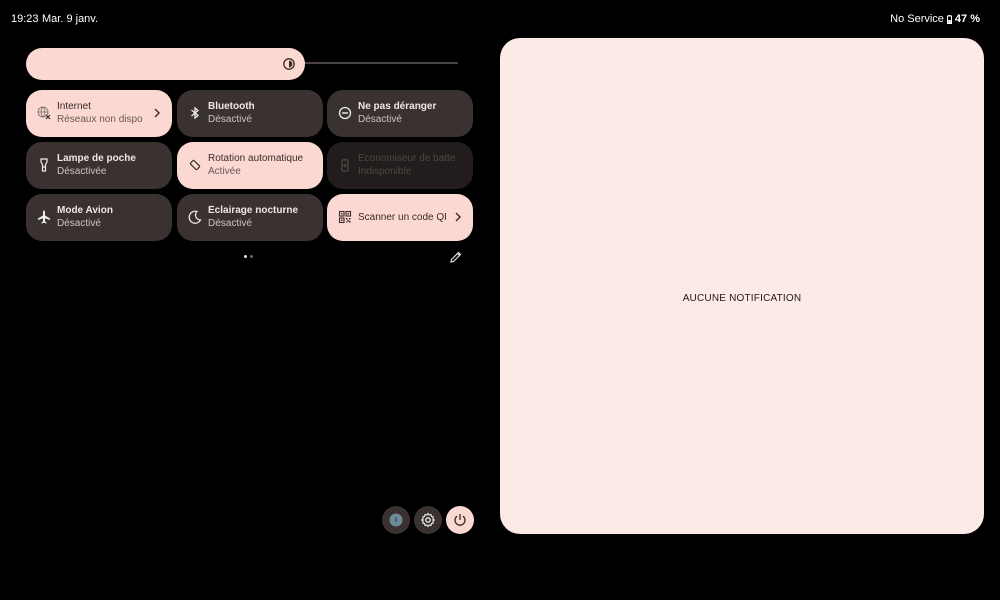 The height and width of the screenshot is (600, 1000). I want to click on tile-internet-title: Internet, so click(74, 106).